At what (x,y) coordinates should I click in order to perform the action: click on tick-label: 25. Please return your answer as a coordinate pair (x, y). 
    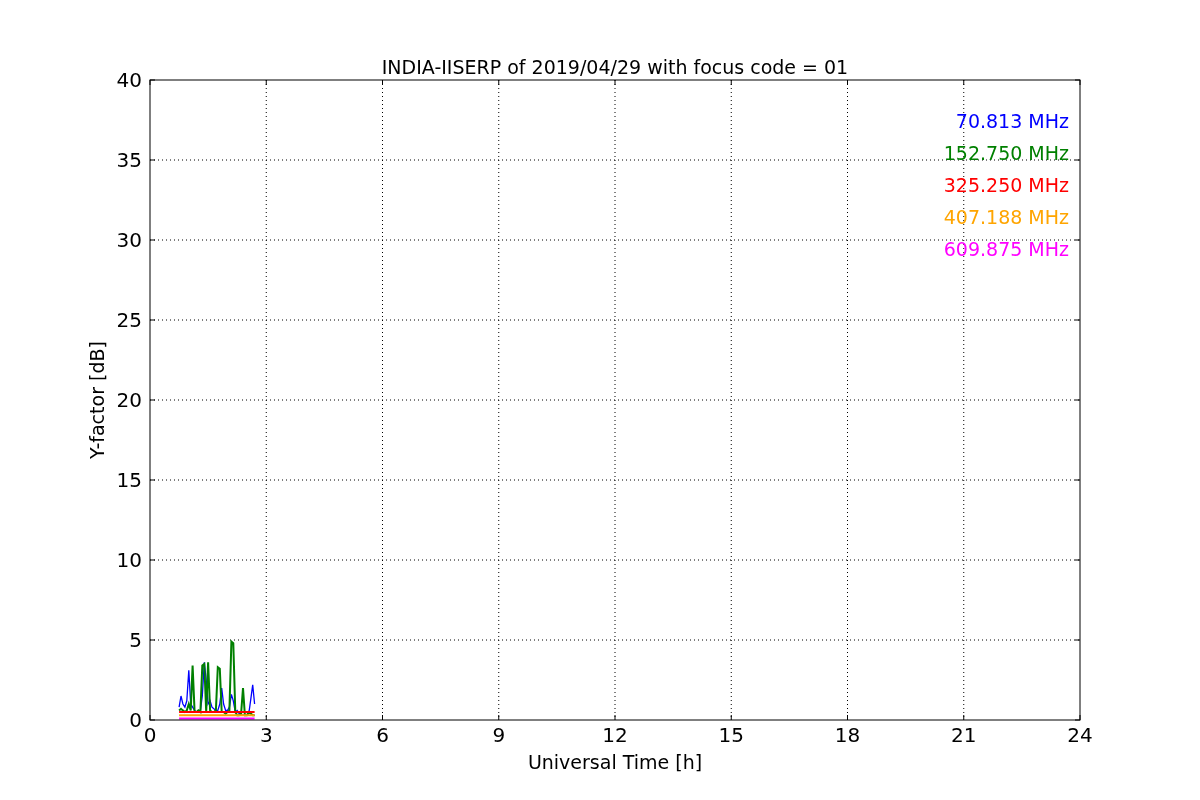
    Looking at the image, I should click on (129, 320).